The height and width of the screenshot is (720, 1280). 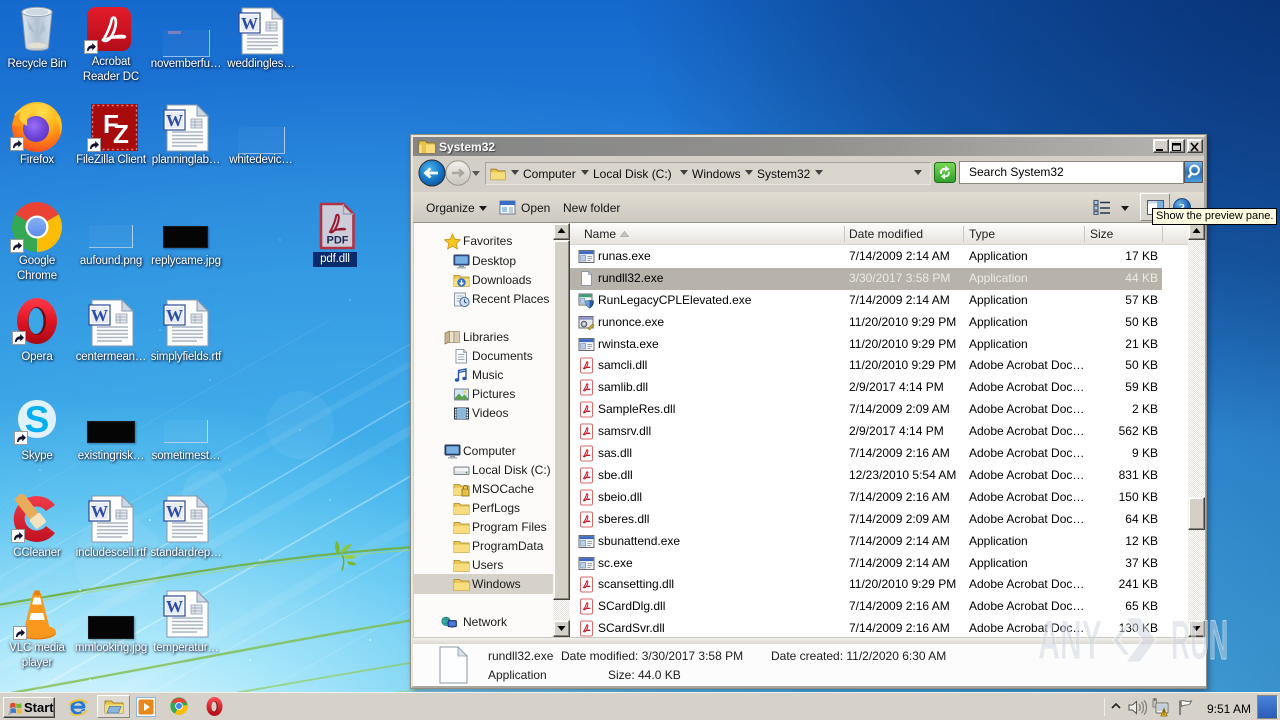 What do you see at coordinates (338, 241) in the screenshot?
I see `svg-text: PDF` at bounding box center [338, 241].